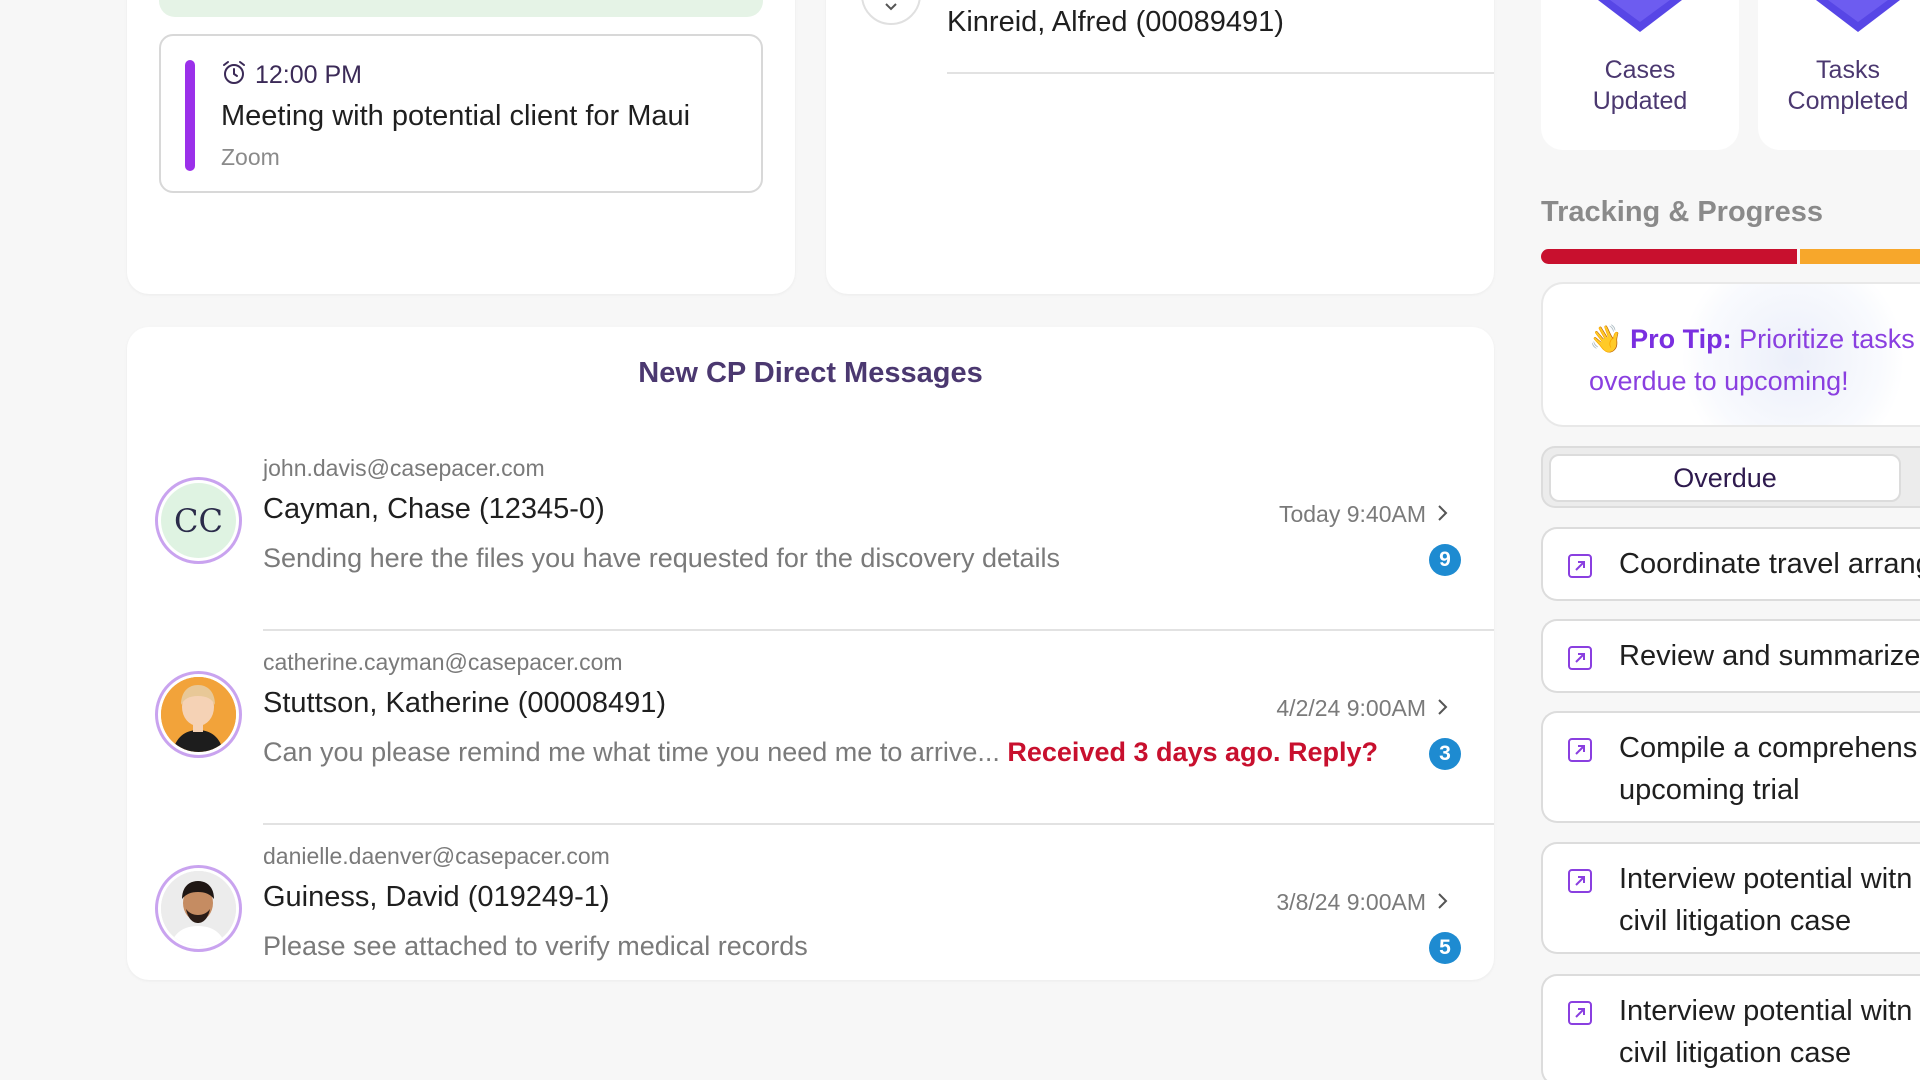  I want to click on client-name: Stuttson, Katherine (00008491), so click(465, 703).